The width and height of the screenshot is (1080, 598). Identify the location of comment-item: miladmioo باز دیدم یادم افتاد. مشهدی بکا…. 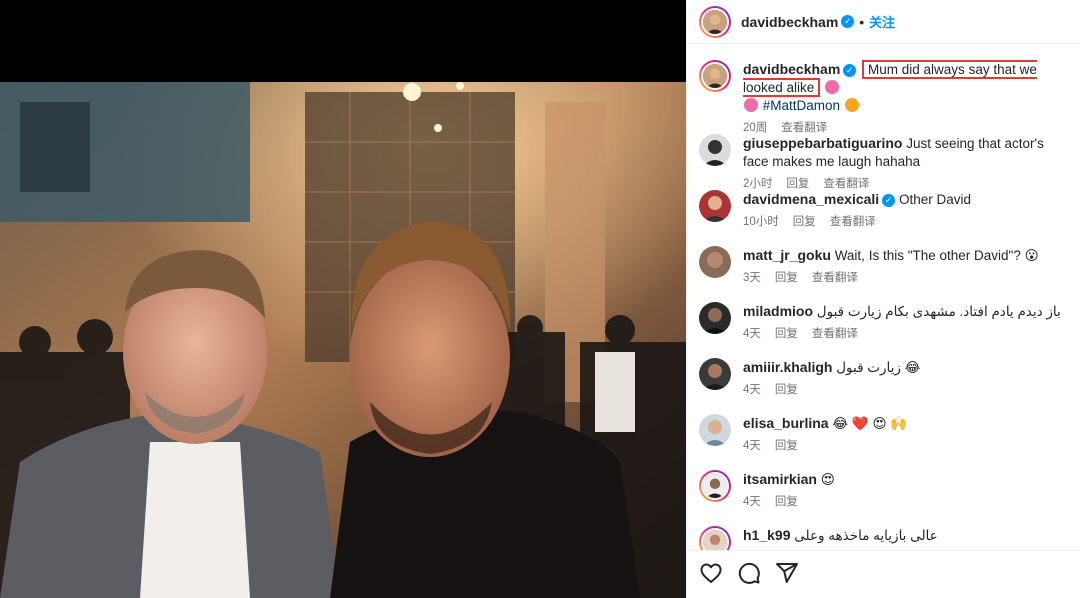
(883, 316).